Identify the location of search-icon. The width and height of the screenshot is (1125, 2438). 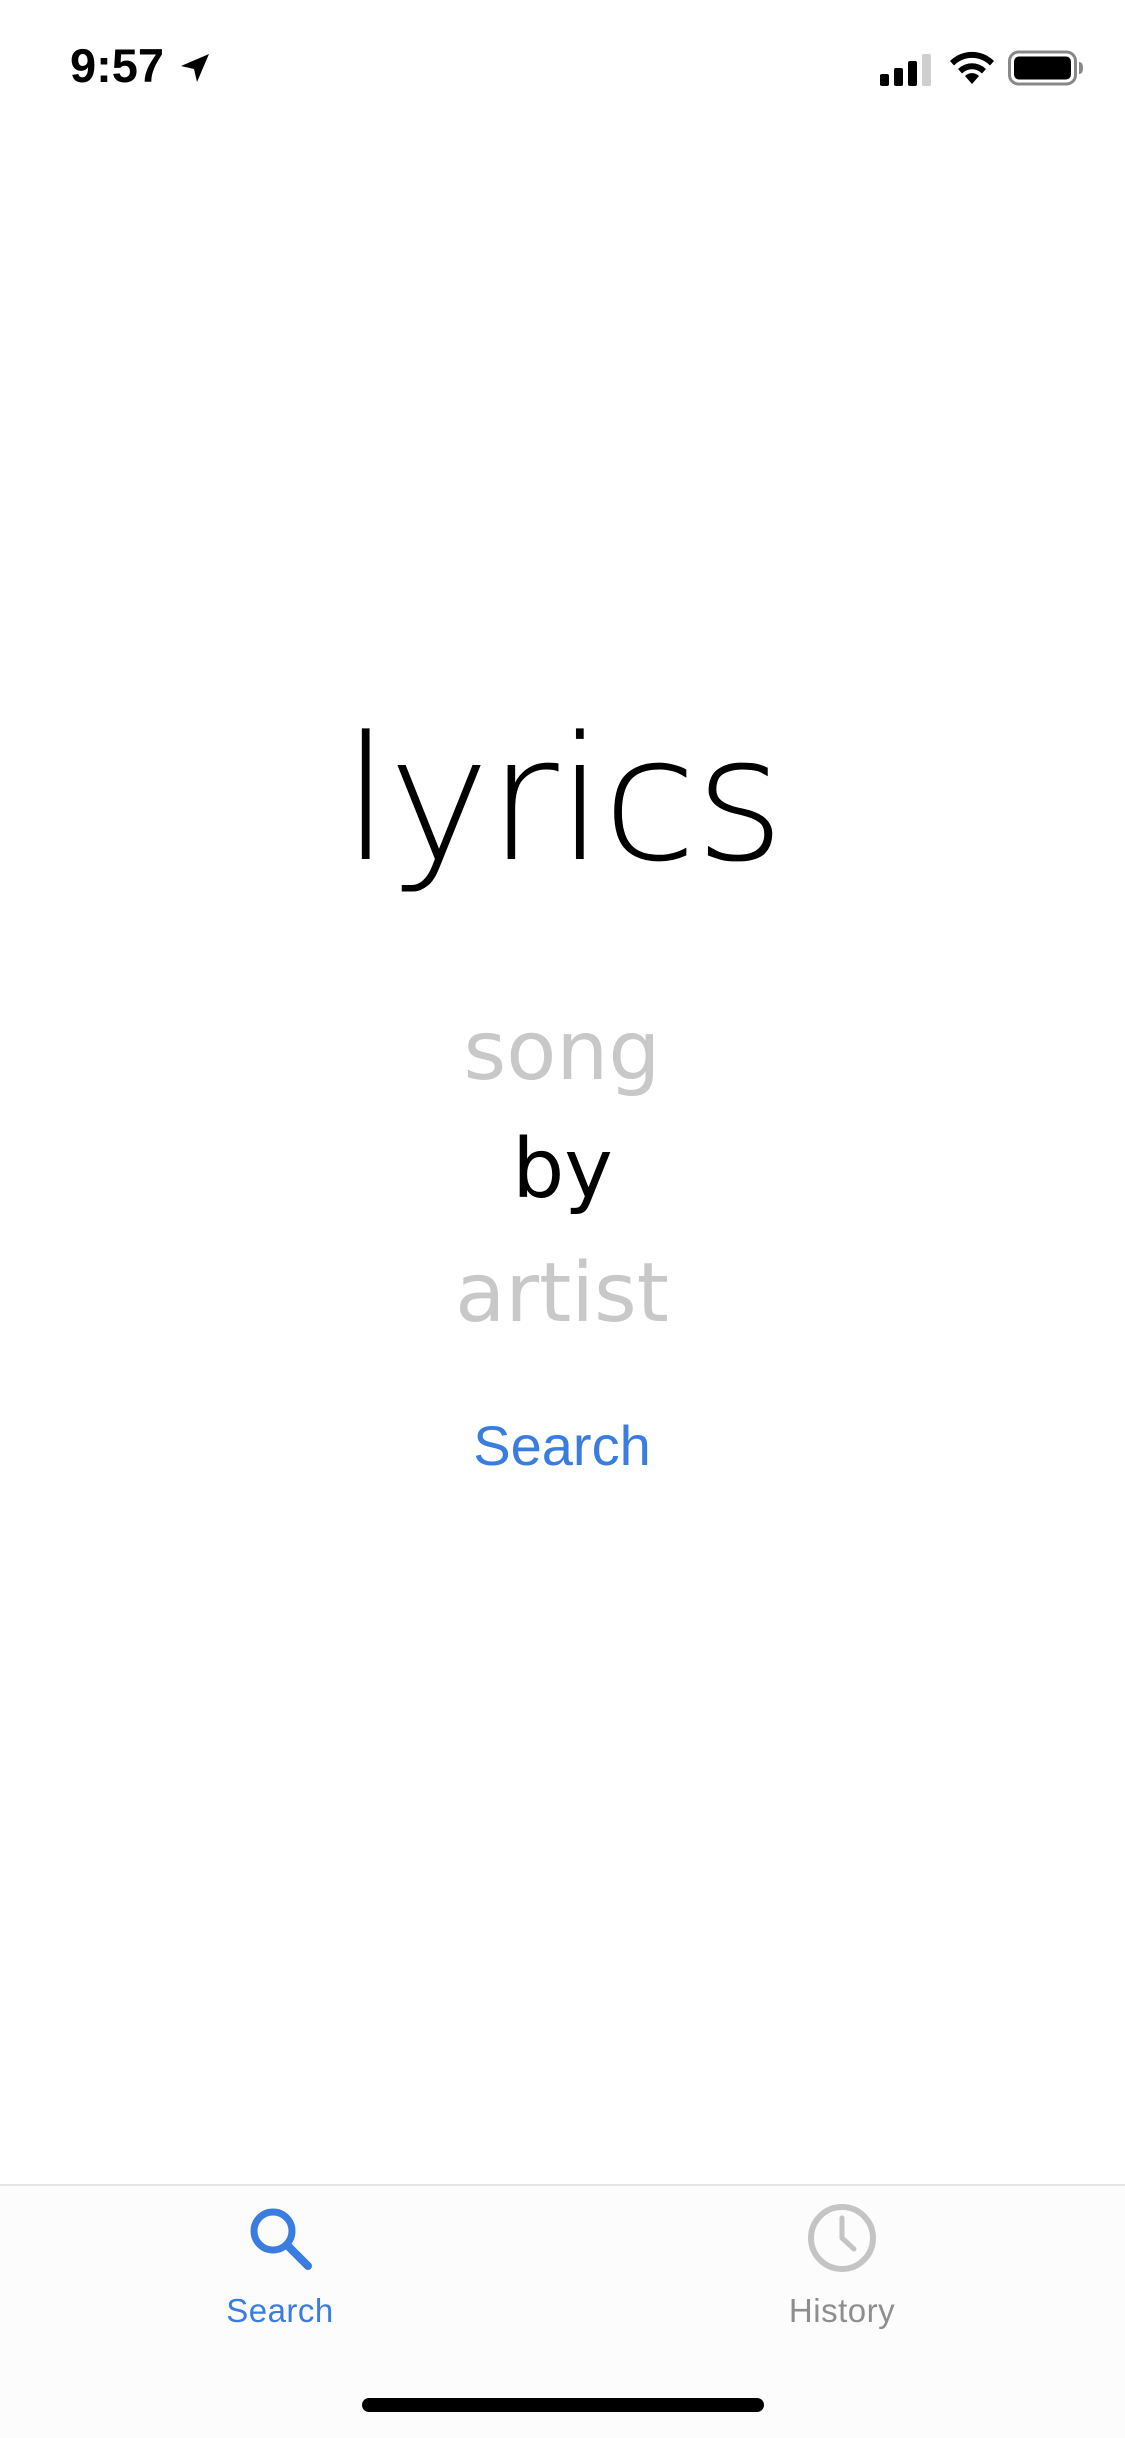
(281, 2239).